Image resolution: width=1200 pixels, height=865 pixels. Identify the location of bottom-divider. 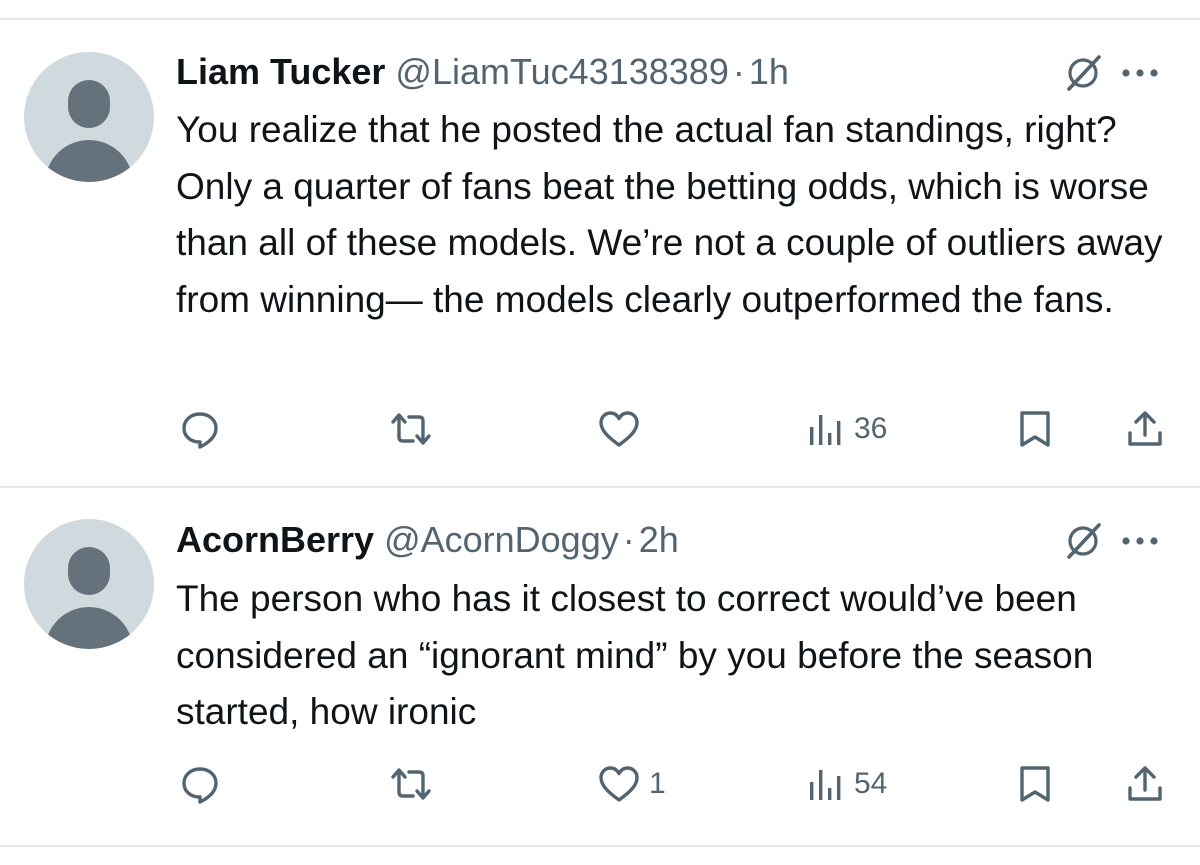
(600, 846).